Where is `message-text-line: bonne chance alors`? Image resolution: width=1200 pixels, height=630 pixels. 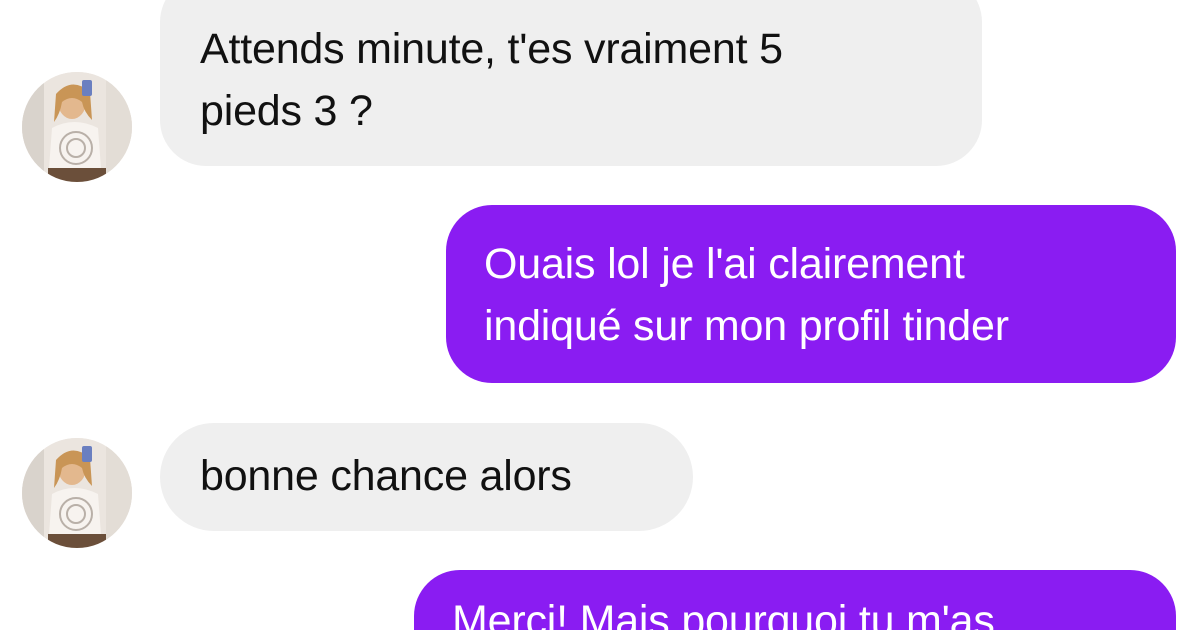
message-text-line: bonne chance alors is located at coordinates (386, 476).